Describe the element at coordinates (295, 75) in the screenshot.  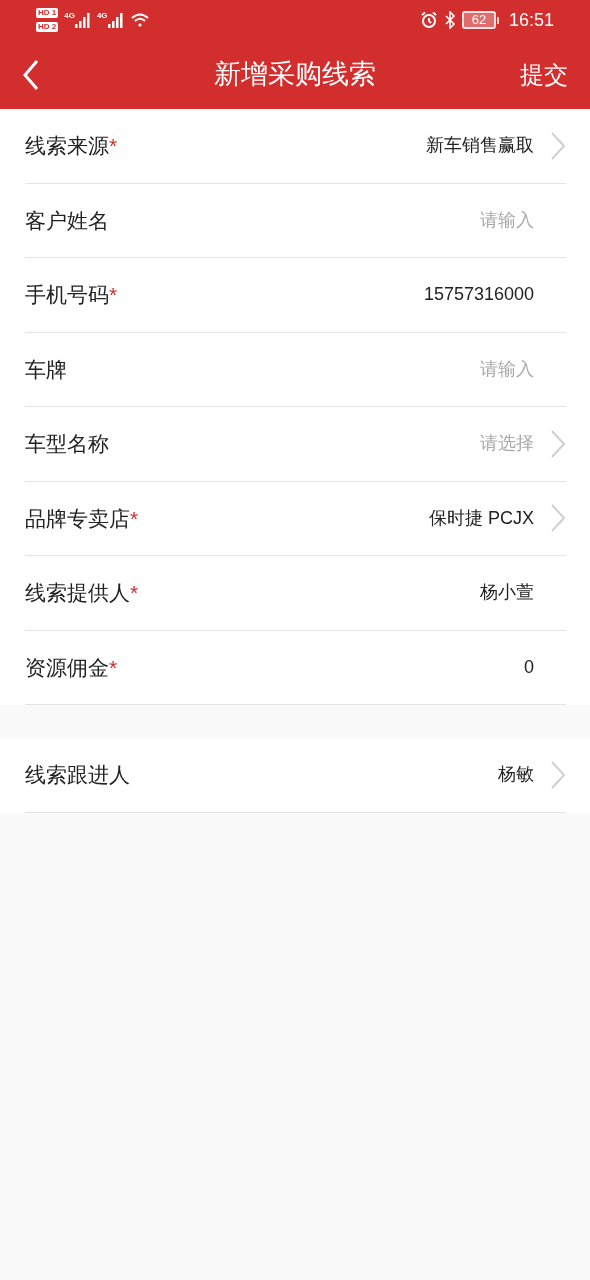
I see `page-title: 新增采购线索` at that location.